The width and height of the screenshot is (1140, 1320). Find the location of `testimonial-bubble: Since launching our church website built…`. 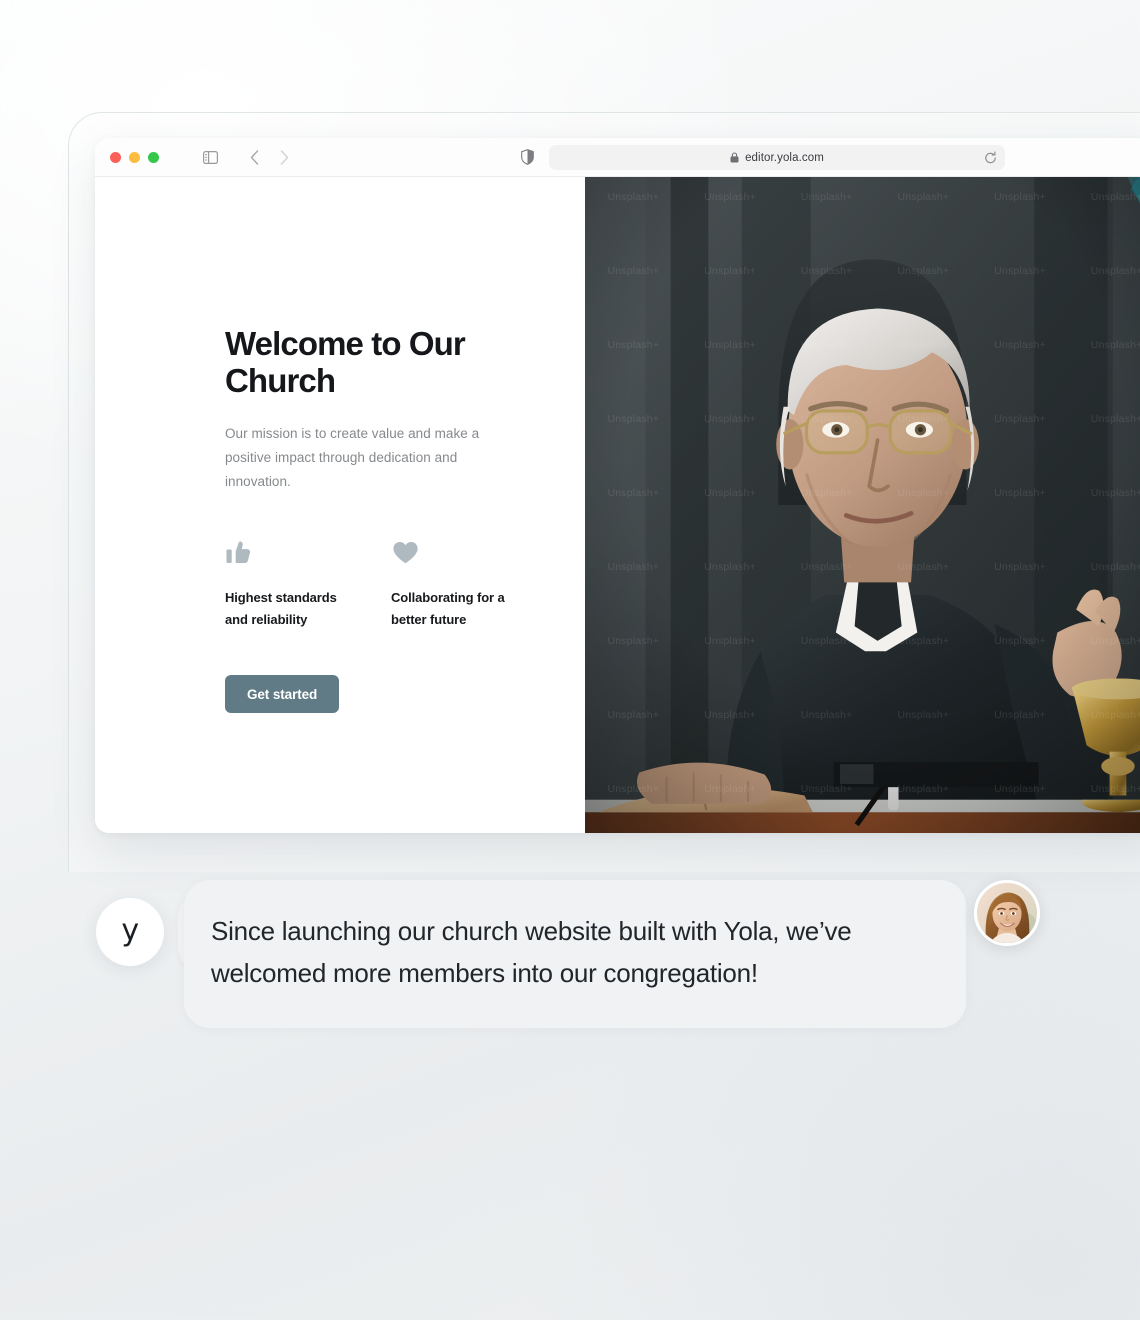

testimonial-bubble: Since launching our church website built… is located at coordinates (575, 954).